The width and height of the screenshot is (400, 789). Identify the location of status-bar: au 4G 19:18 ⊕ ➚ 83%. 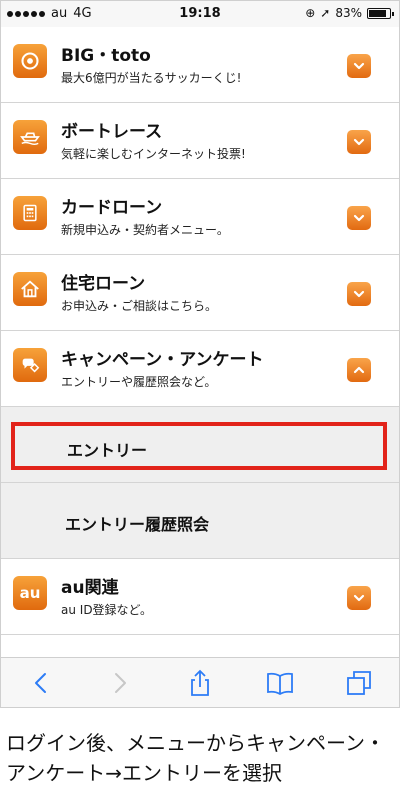
(200, 14).